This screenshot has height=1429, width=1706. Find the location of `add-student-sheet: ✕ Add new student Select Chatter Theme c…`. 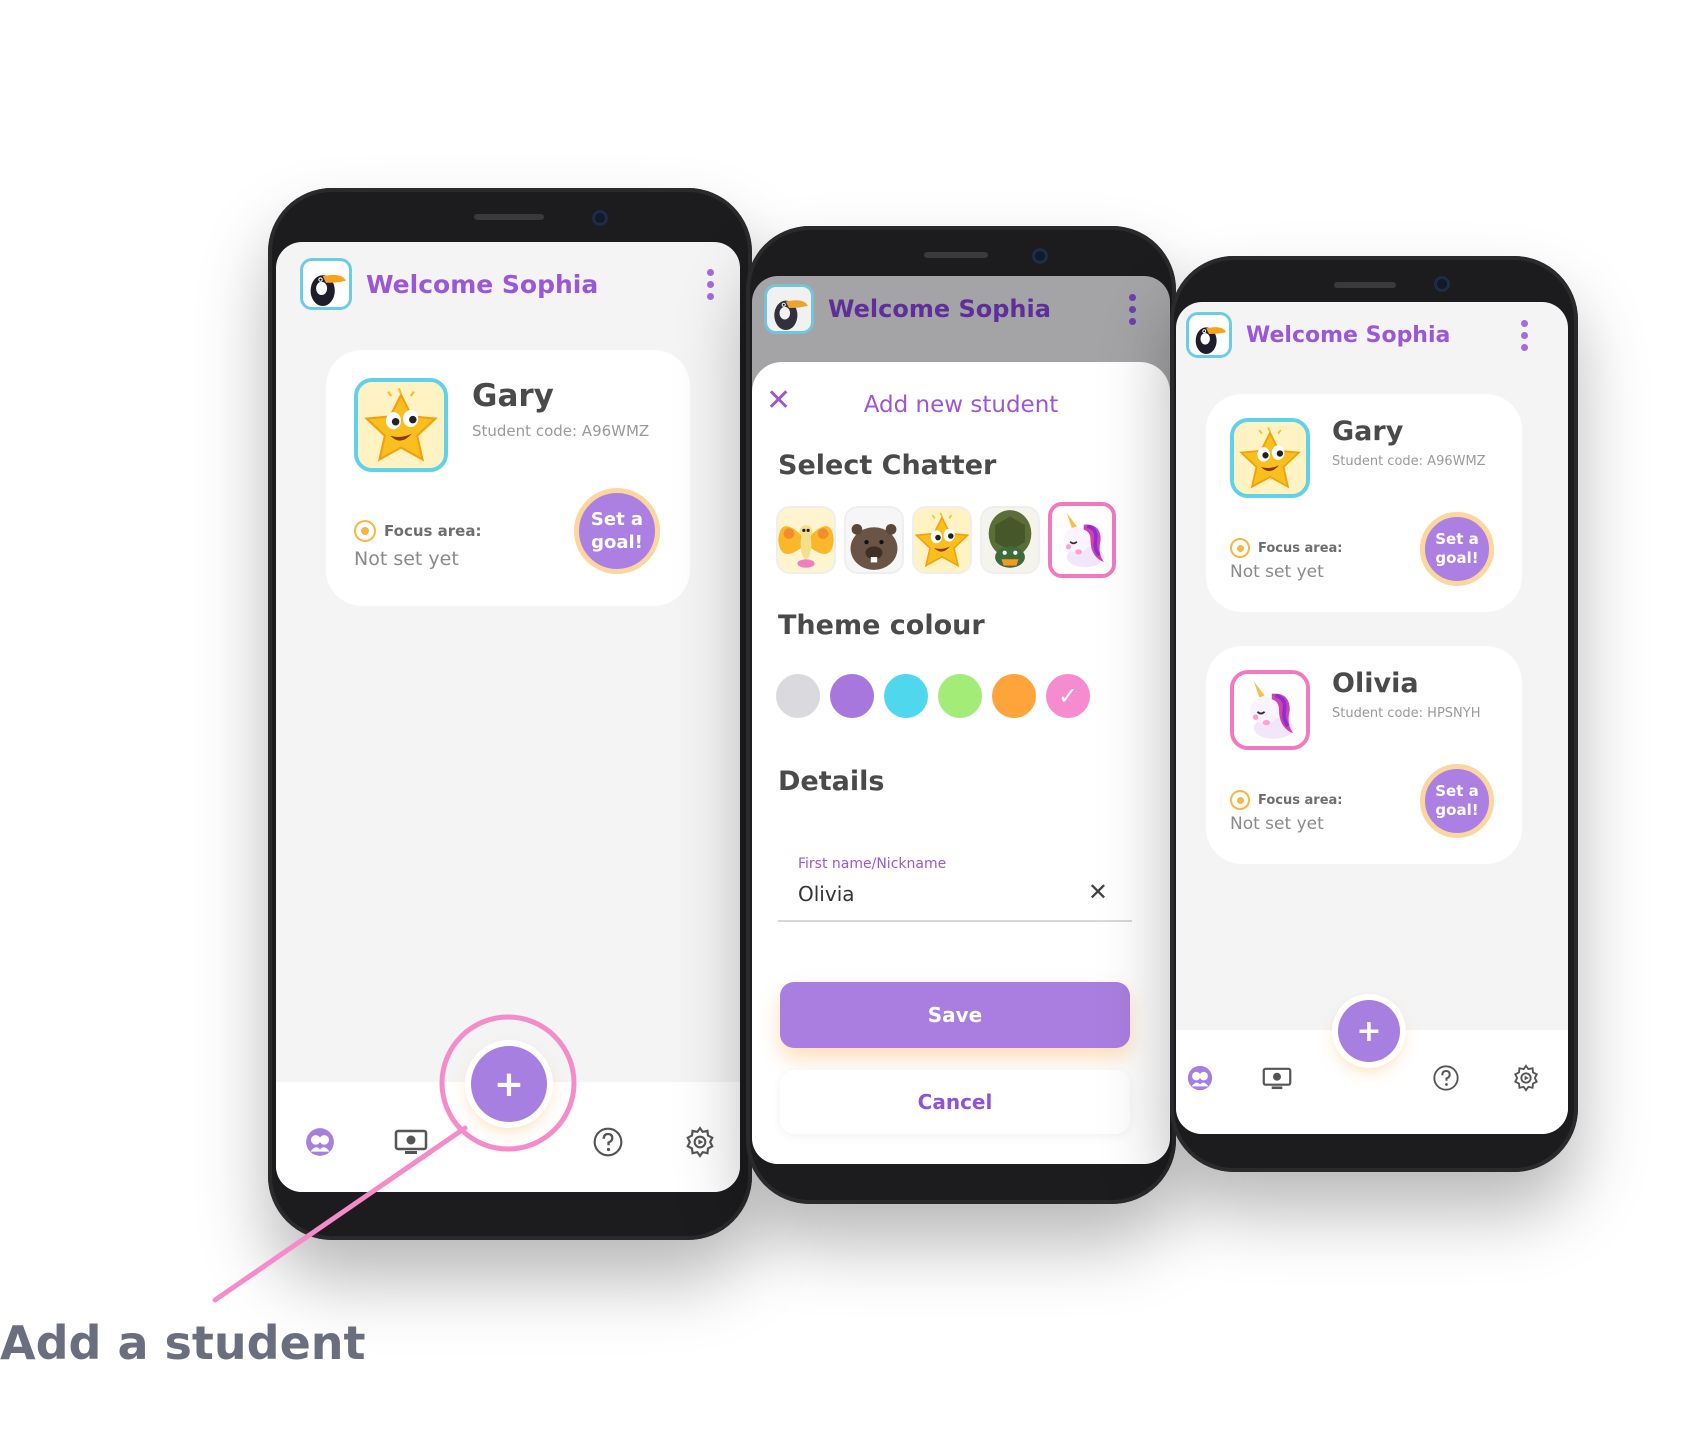

add-student-sheet: ✕ Add new student Select Chatter Theme c… is located at coordinates (961, 763).